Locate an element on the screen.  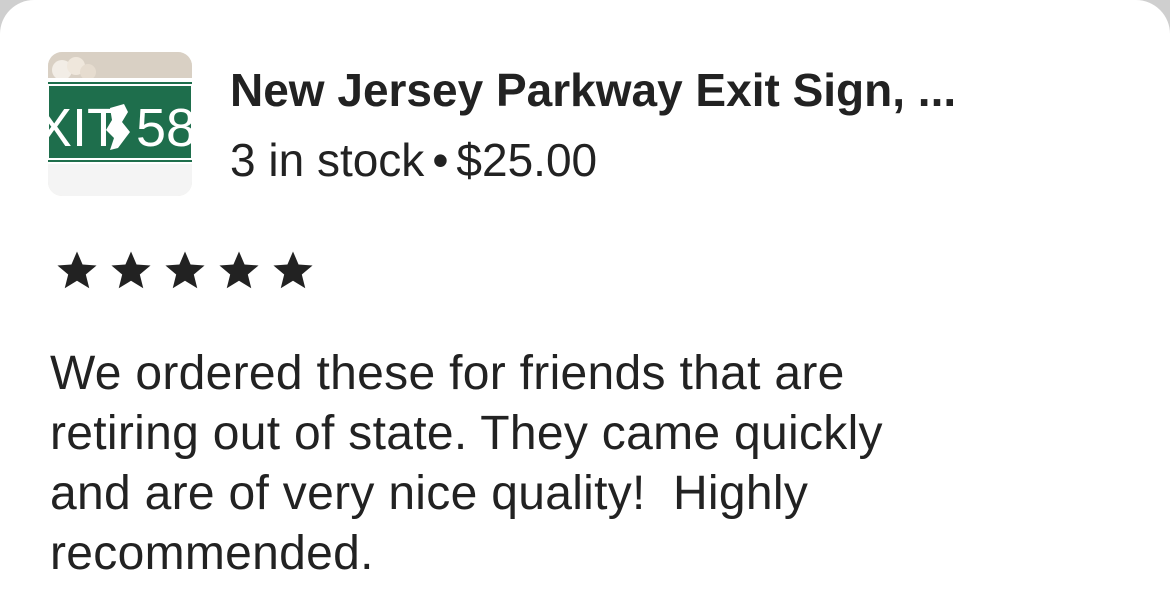
listing-meta: 3 in stock • $25.00 is located at coordinates (413, 160).